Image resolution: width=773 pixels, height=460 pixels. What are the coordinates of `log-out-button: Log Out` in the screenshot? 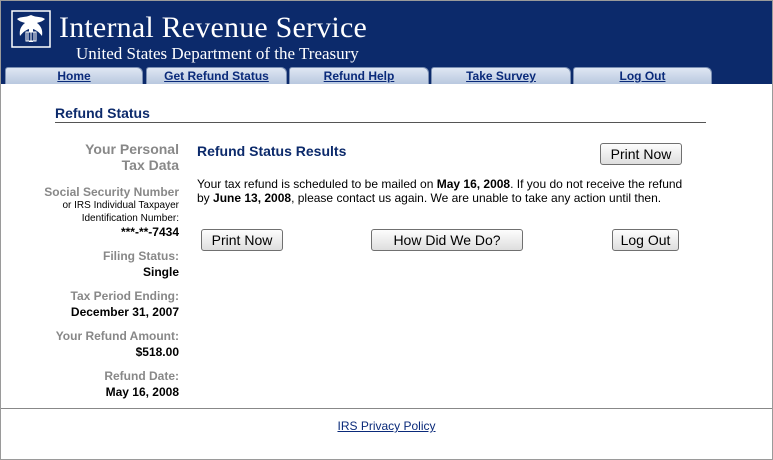 It's located at (645, 240).